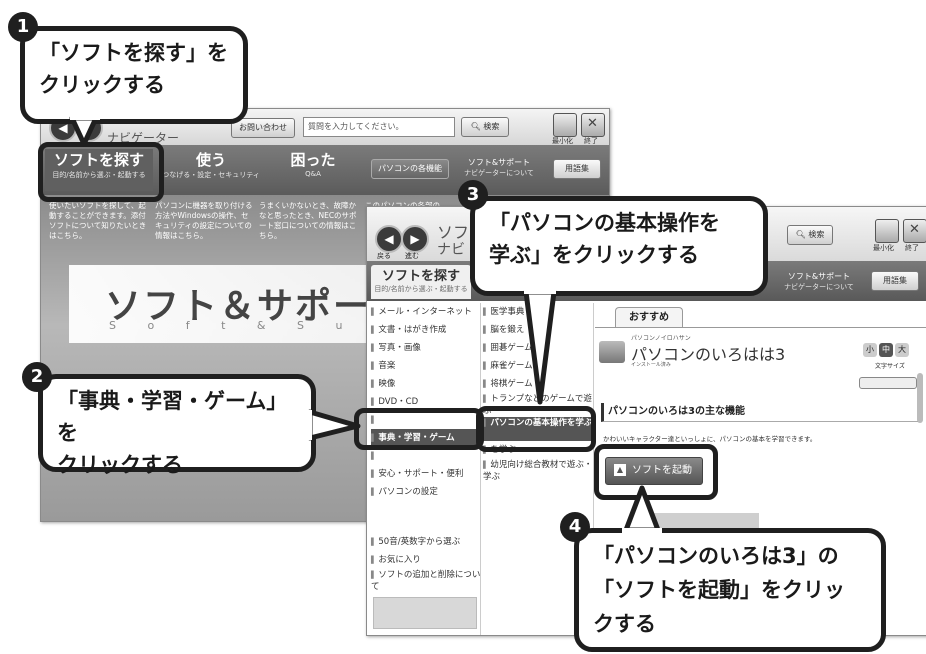  Describe the element at coordinates (426, 312) in the screenshot. I see `category-item: メール・インターネット` at that location.